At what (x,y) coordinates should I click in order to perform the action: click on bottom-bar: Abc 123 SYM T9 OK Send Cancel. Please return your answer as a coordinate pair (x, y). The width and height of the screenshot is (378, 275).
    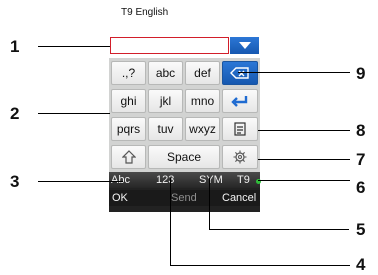
    Looking at the image, I should click on (185, 192).